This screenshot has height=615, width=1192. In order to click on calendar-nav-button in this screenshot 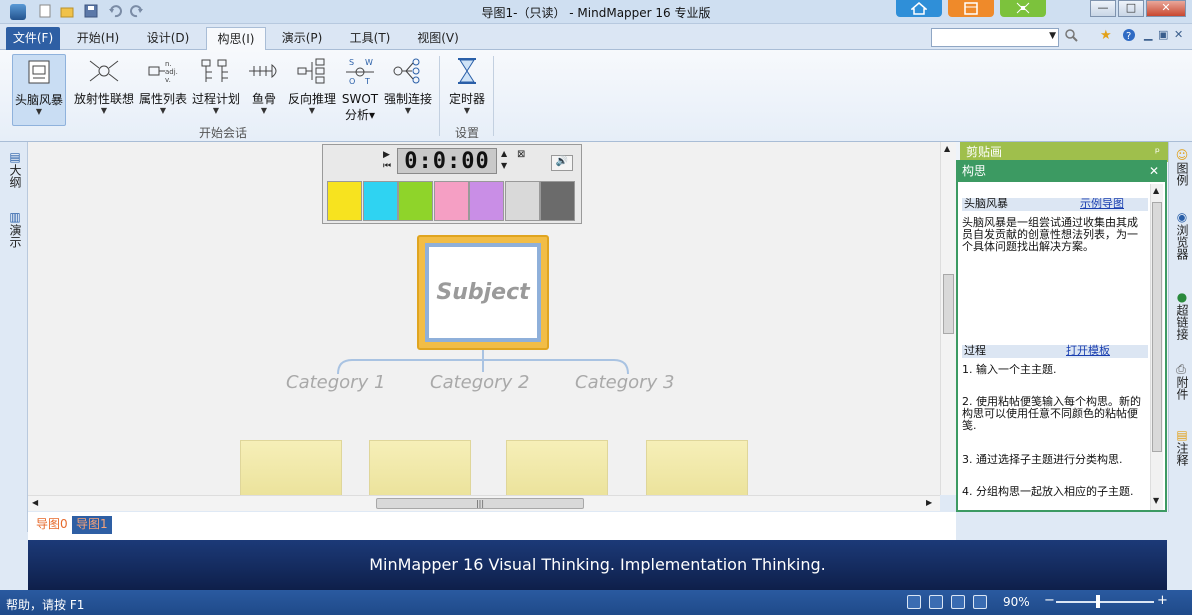, I will do `click(971, 8)`.